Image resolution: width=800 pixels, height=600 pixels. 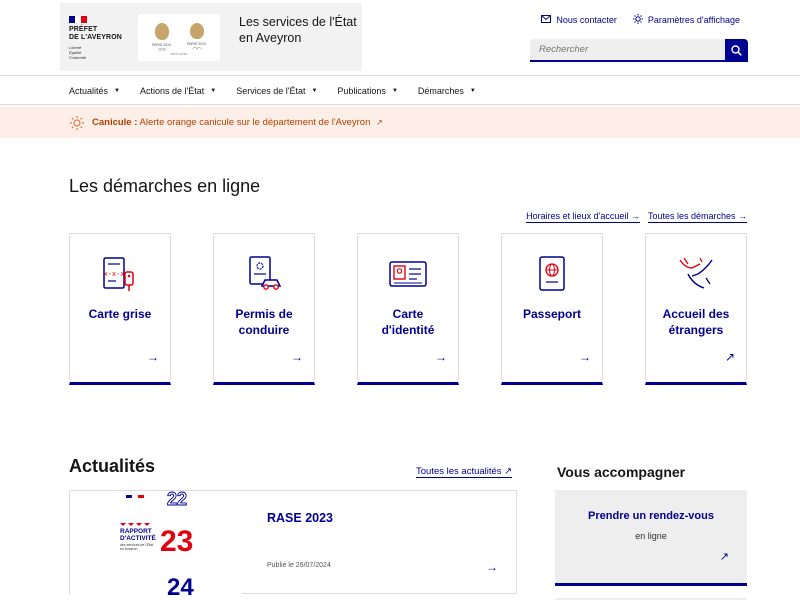 What do you see at coordinates (78, 19) in the screenshot?
I see `french-flag-icon` at bounding box center [78, 19].